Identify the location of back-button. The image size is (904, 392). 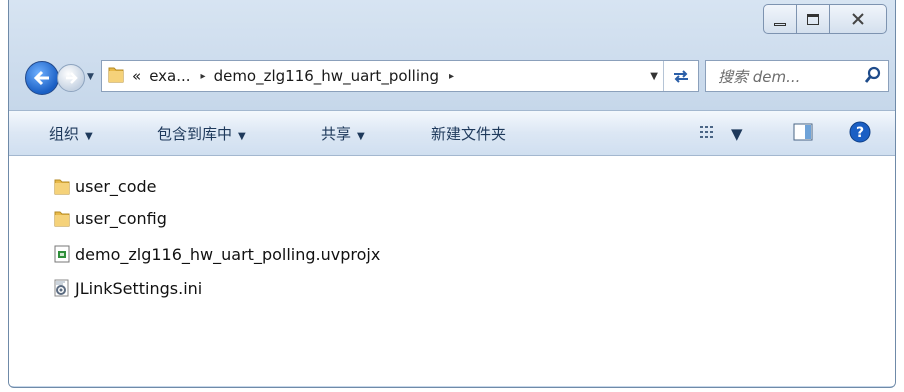
(42, 78).